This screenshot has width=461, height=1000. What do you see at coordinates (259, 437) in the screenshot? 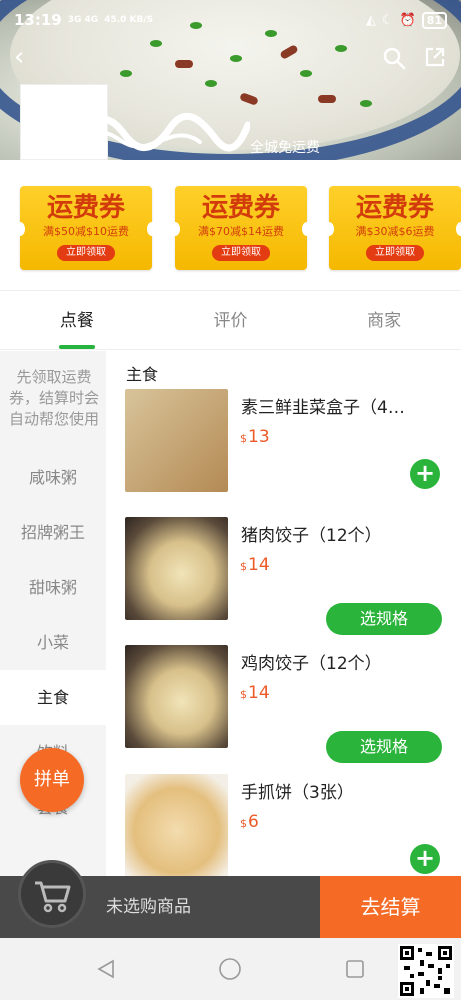
I see `price-value: 13` at bounding box center [259, 437].